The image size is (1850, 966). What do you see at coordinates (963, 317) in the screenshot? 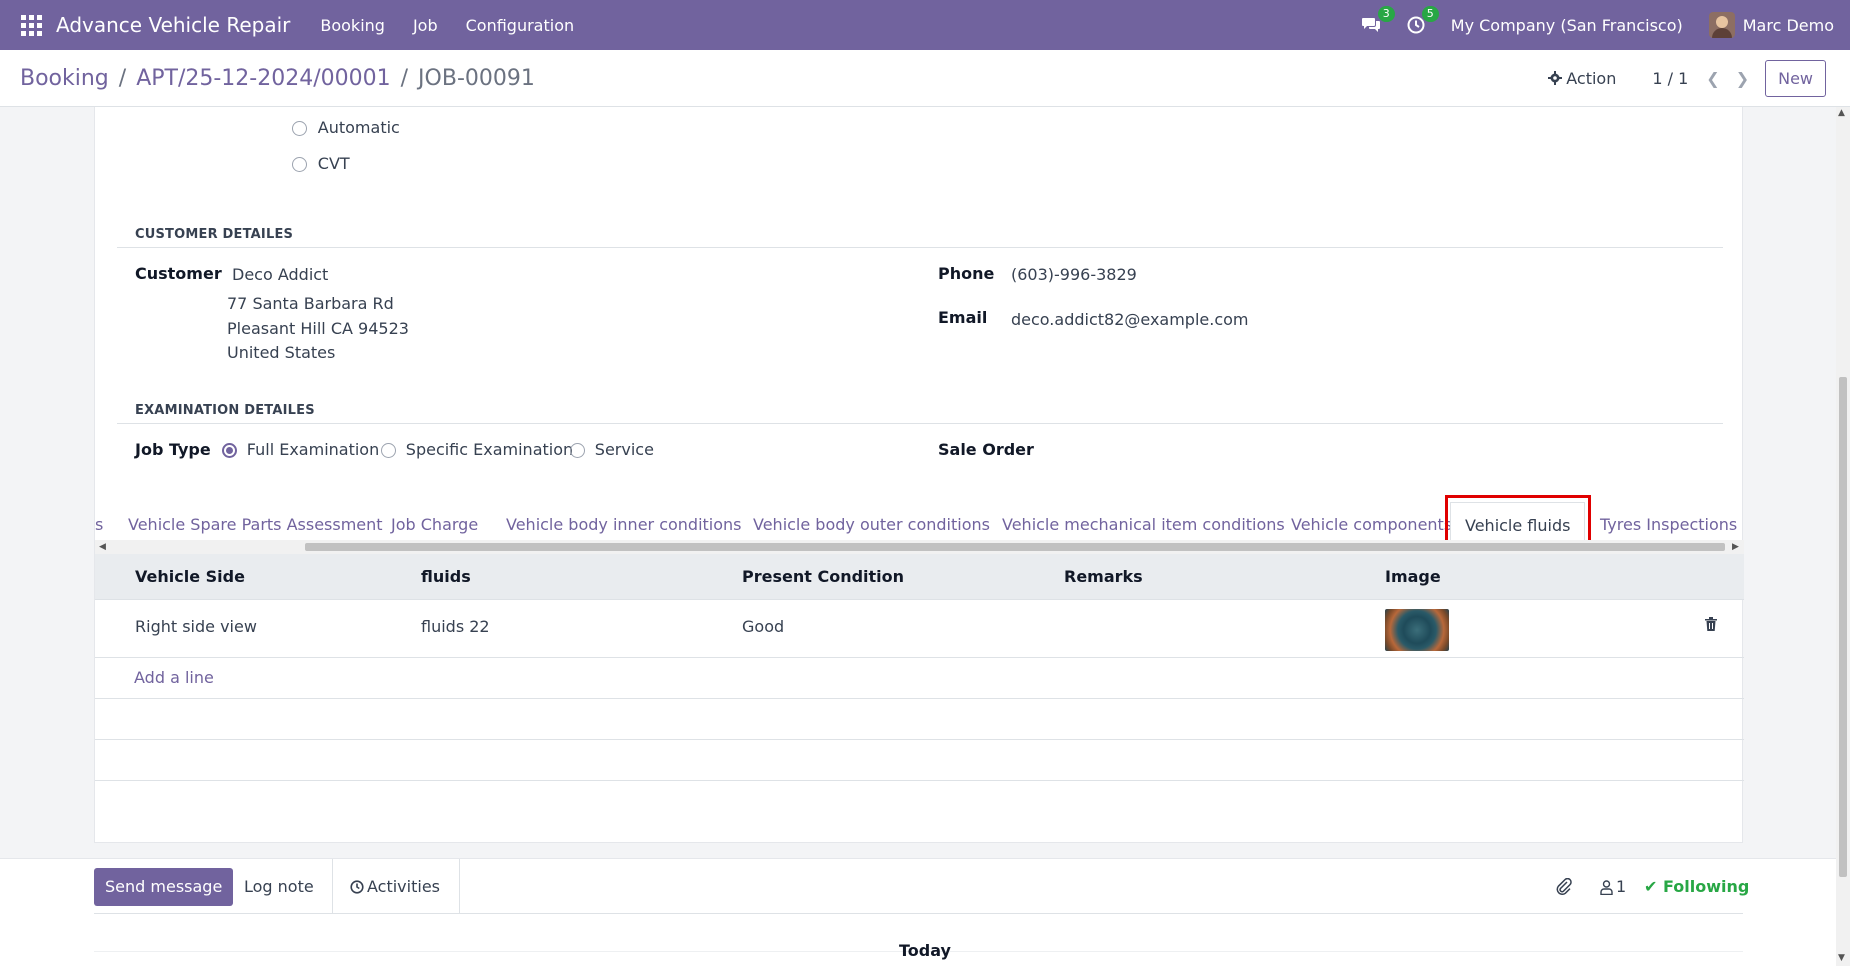
I see `email-label: Email` at bounding box center [963, 317].